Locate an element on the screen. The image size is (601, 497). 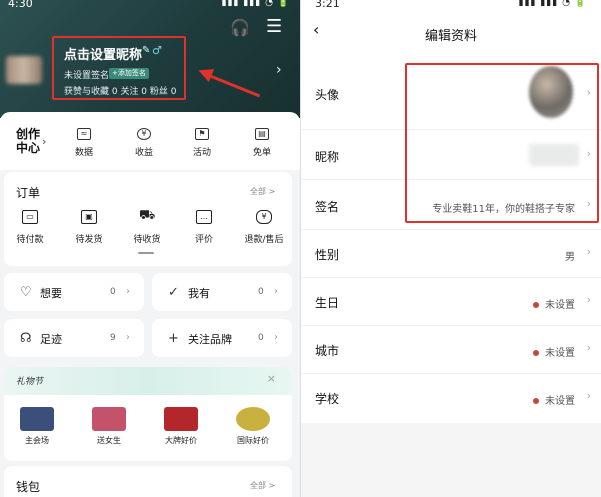
truck-icon: ⛟ is located at coordinates (147, 215).